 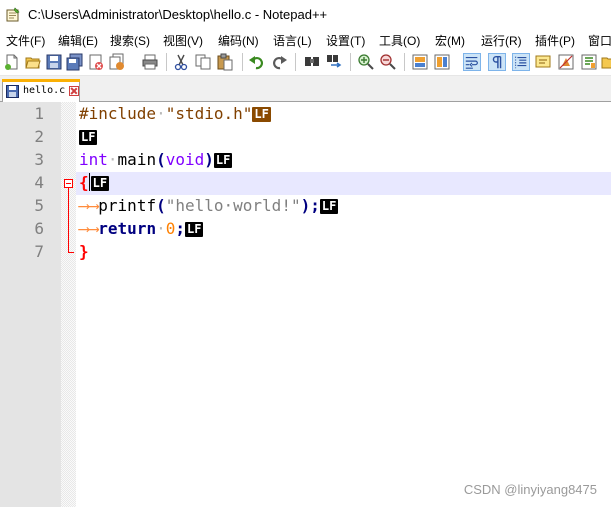 I want to click on toolbar, so click(x=305, y=63).